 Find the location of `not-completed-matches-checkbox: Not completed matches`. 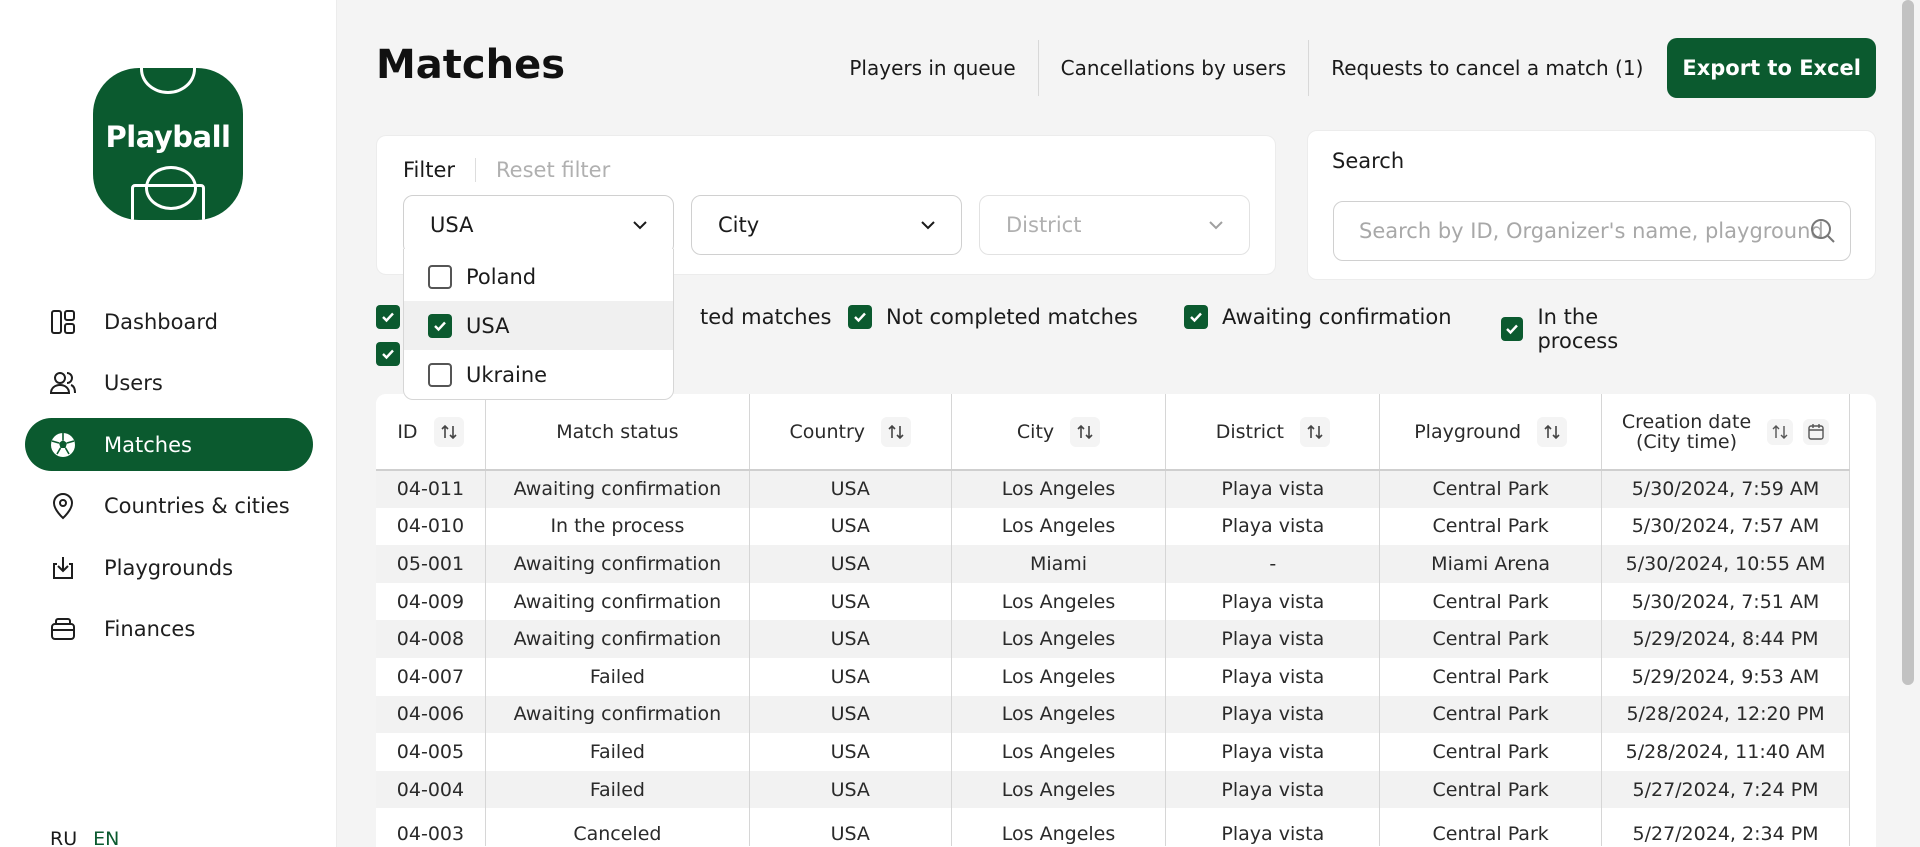

not-completed-matches-checkbox: Not completed matches is located at coordinates (993, 317).